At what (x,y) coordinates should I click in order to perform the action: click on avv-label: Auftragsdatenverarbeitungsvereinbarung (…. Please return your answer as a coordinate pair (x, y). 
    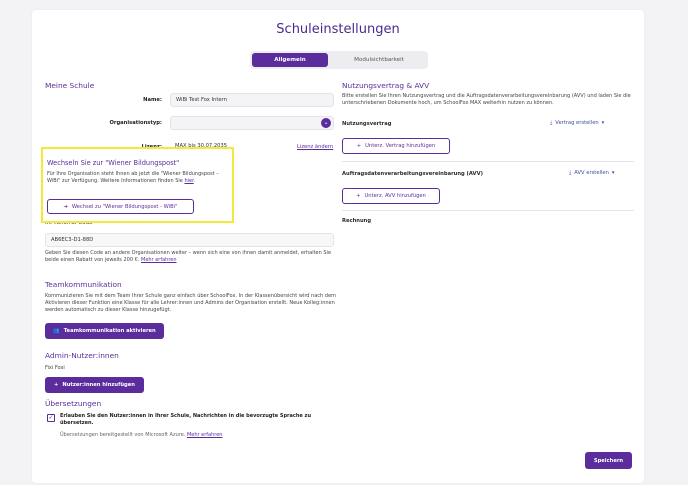
    Looking at the image, I should click on (412, 174).